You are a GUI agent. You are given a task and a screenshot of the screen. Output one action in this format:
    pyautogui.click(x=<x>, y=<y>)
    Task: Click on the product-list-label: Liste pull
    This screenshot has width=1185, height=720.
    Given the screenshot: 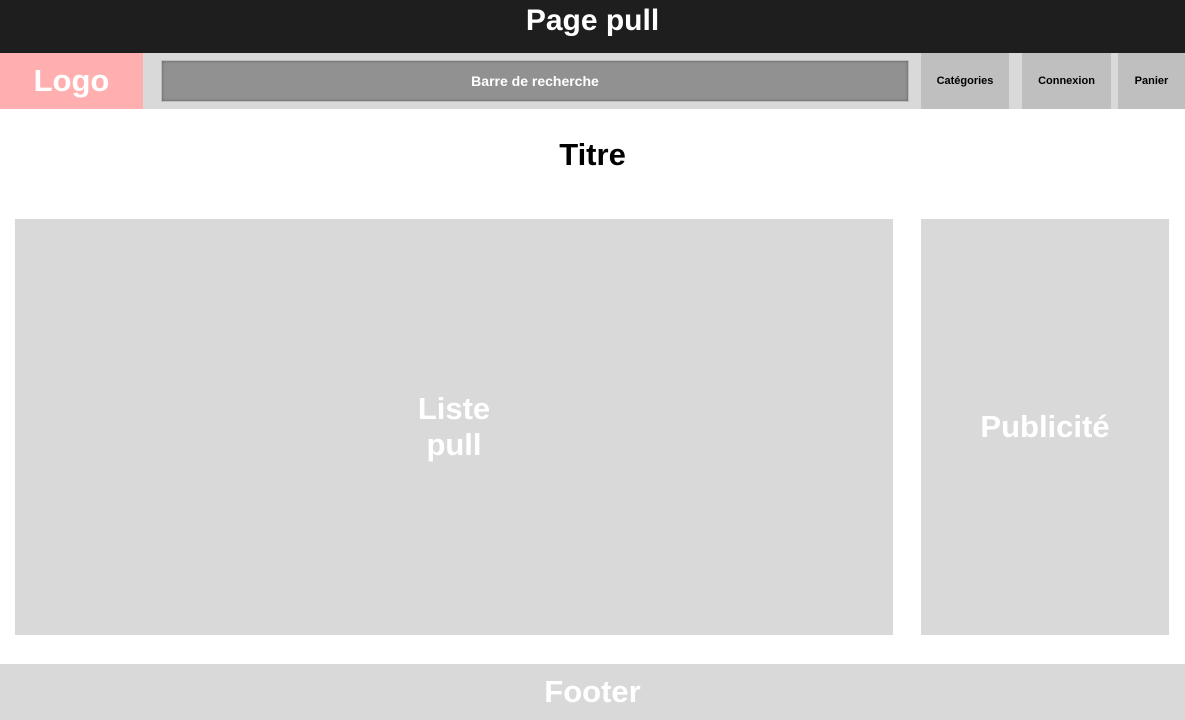 What is the action you would take?
    pyautogui.click(x=454, y=426)
    